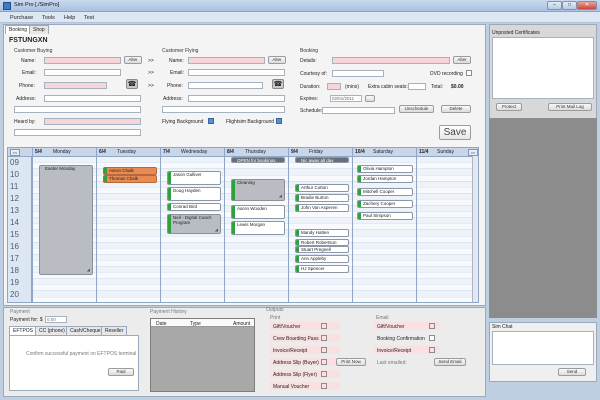 The height and width of the screenshot is (400, 600). Describe the element at coordinates (385, 204) in the screenshot. I see `appointment: Zachery Cooper` at that location.